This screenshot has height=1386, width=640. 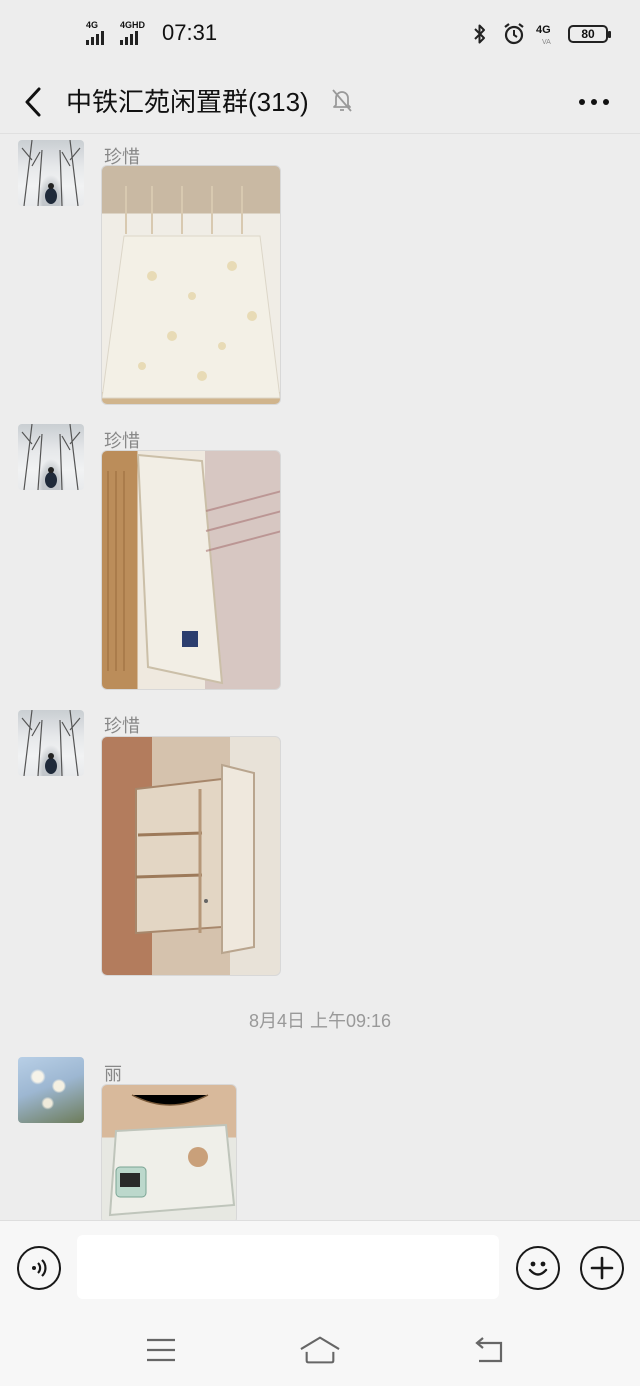 I want to click on more-options-button, so click(x=594, y=102).